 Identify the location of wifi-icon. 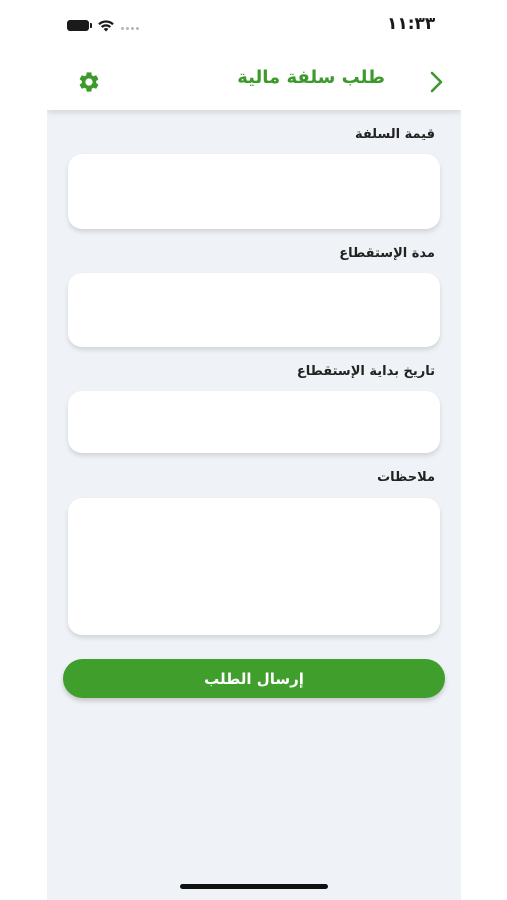
(106, 26).